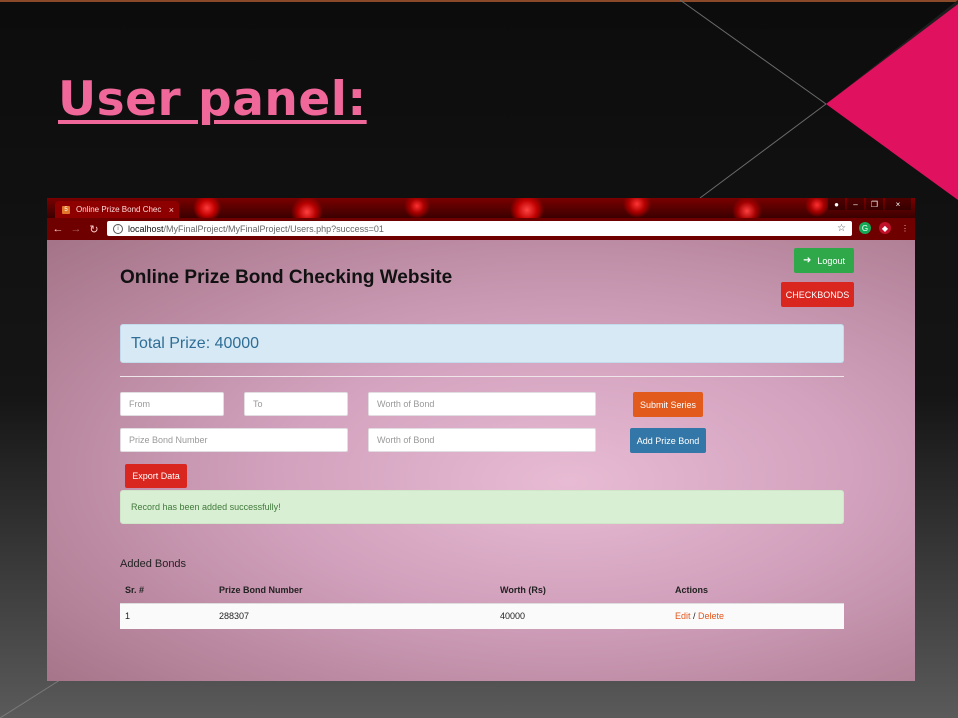 The width and height of the screenshot is (958, 718). I want to click on submit-series-button: Submit Series, so click(668, 404).